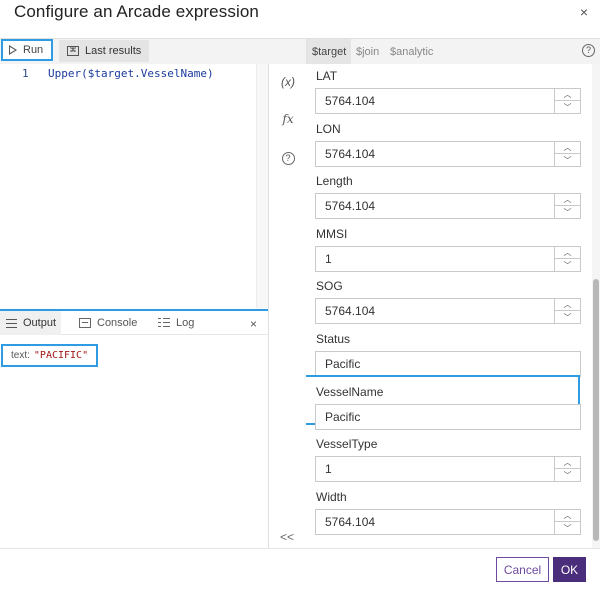  Describe the element at coordinates (333, 339) in the screenshot. I see `field-label: Status` at that location.